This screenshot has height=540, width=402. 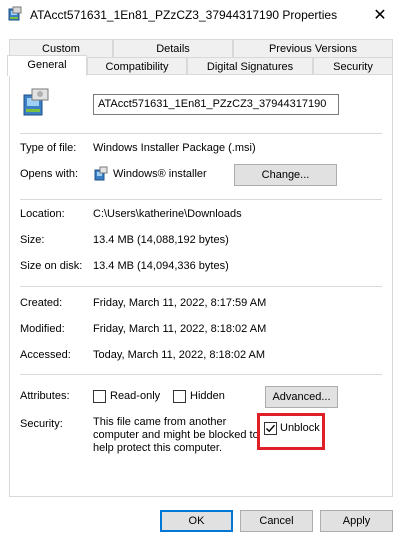 I want to click on tab-details: Details, so click(x=173, y=48).